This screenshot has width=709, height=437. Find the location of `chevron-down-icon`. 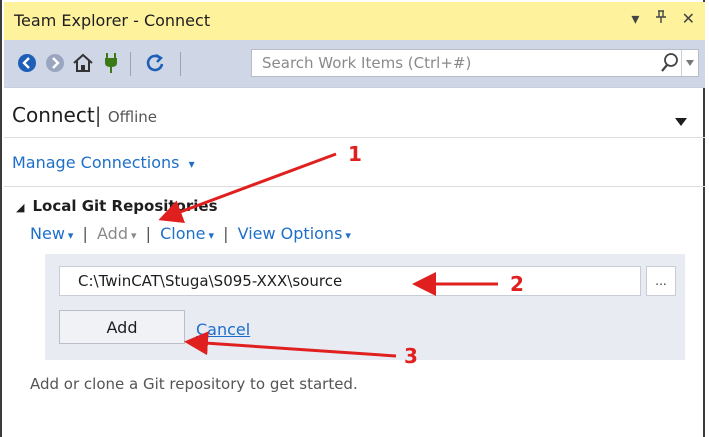

chevron-down-icon is located at coordinates (681, 120).